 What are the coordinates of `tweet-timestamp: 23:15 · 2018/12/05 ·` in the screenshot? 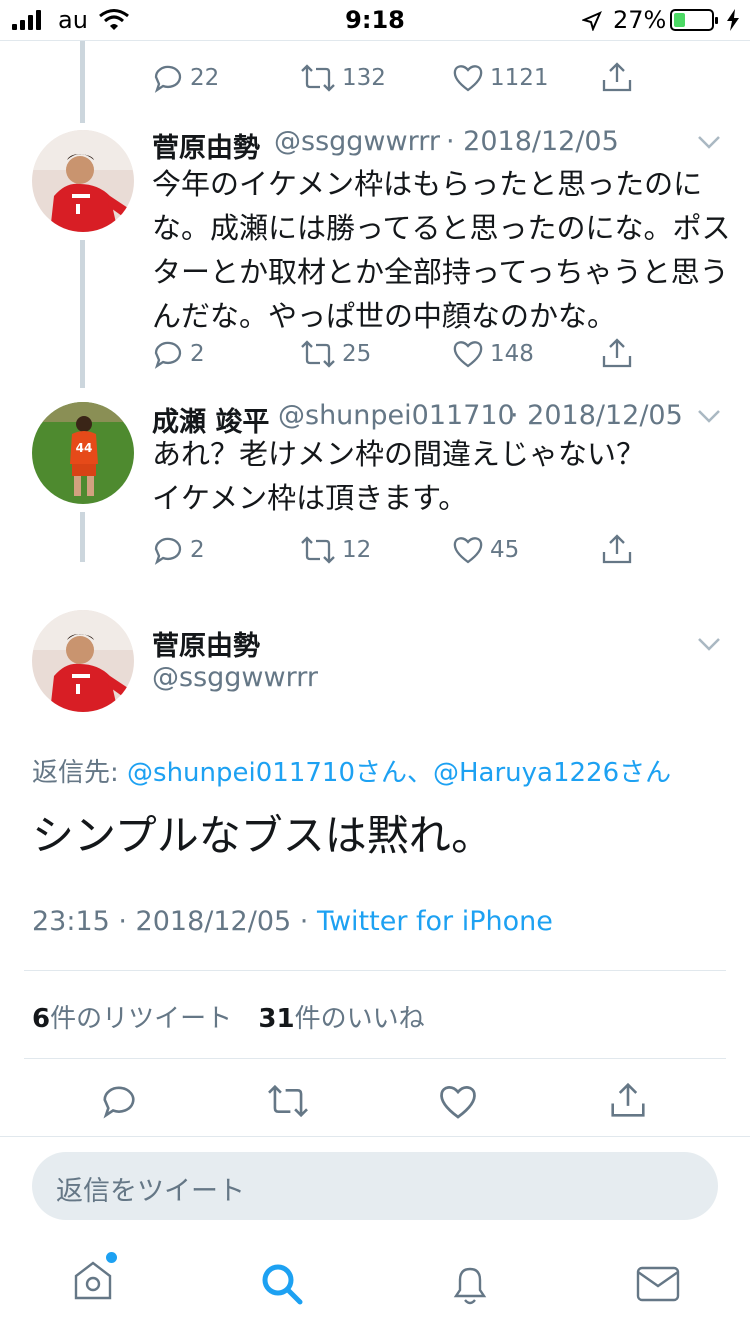 It's located at (170, 921).